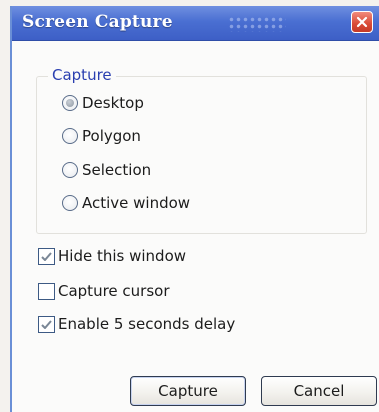  I want to click on radio-selection: Selection, so click(106, 170).